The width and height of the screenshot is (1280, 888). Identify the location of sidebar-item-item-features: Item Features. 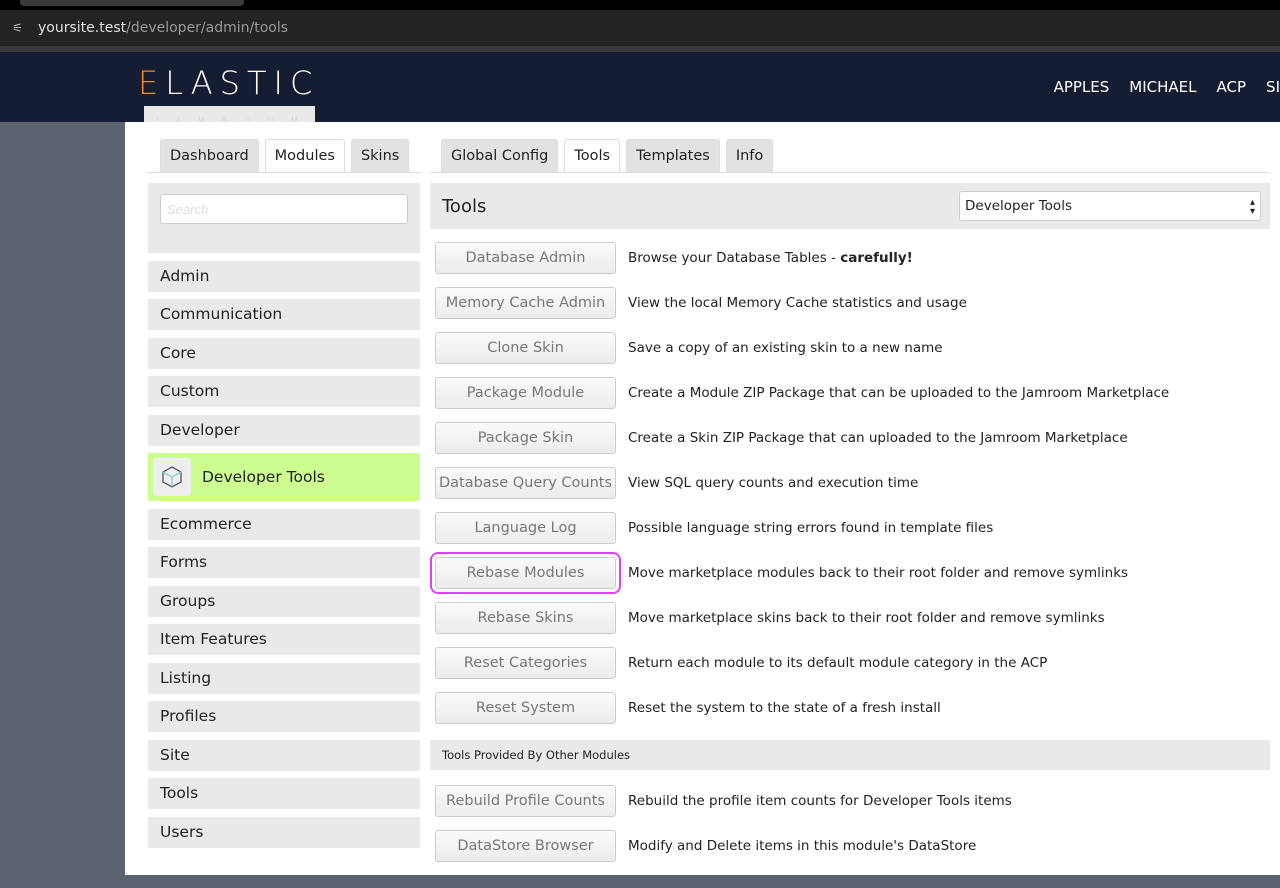
(284, 639).